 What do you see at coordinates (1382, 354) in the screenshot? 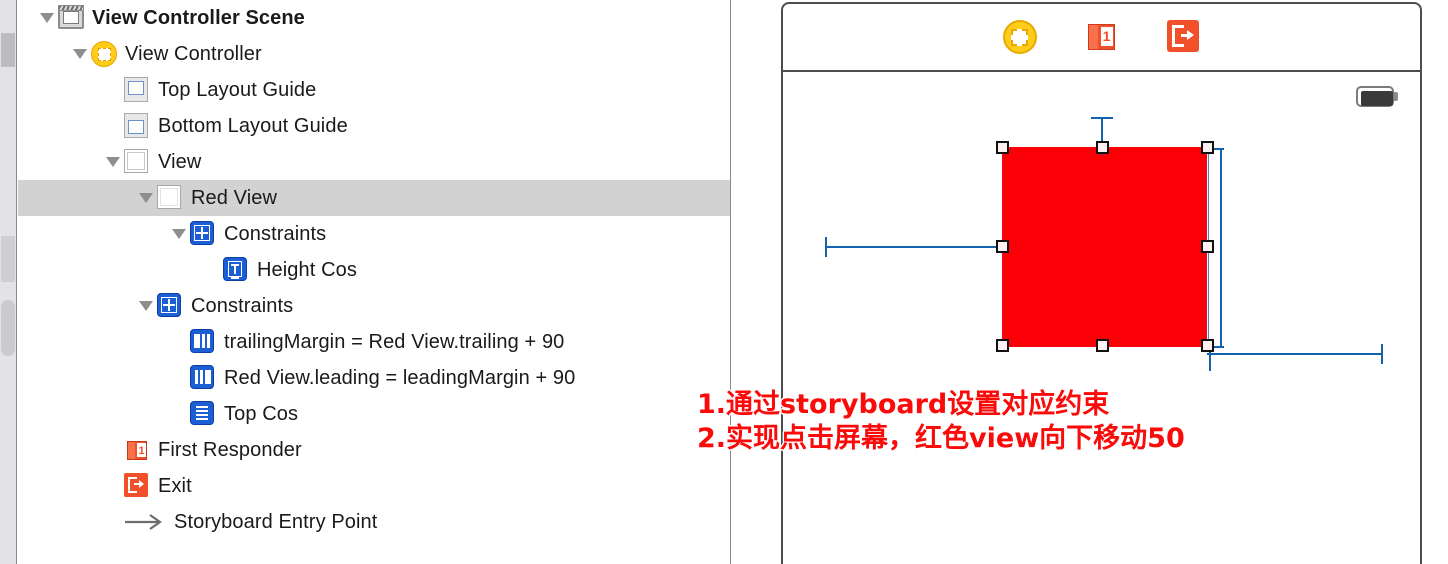
I see `trailing-constraint-end-tick` at bounding box center [1382, 354].